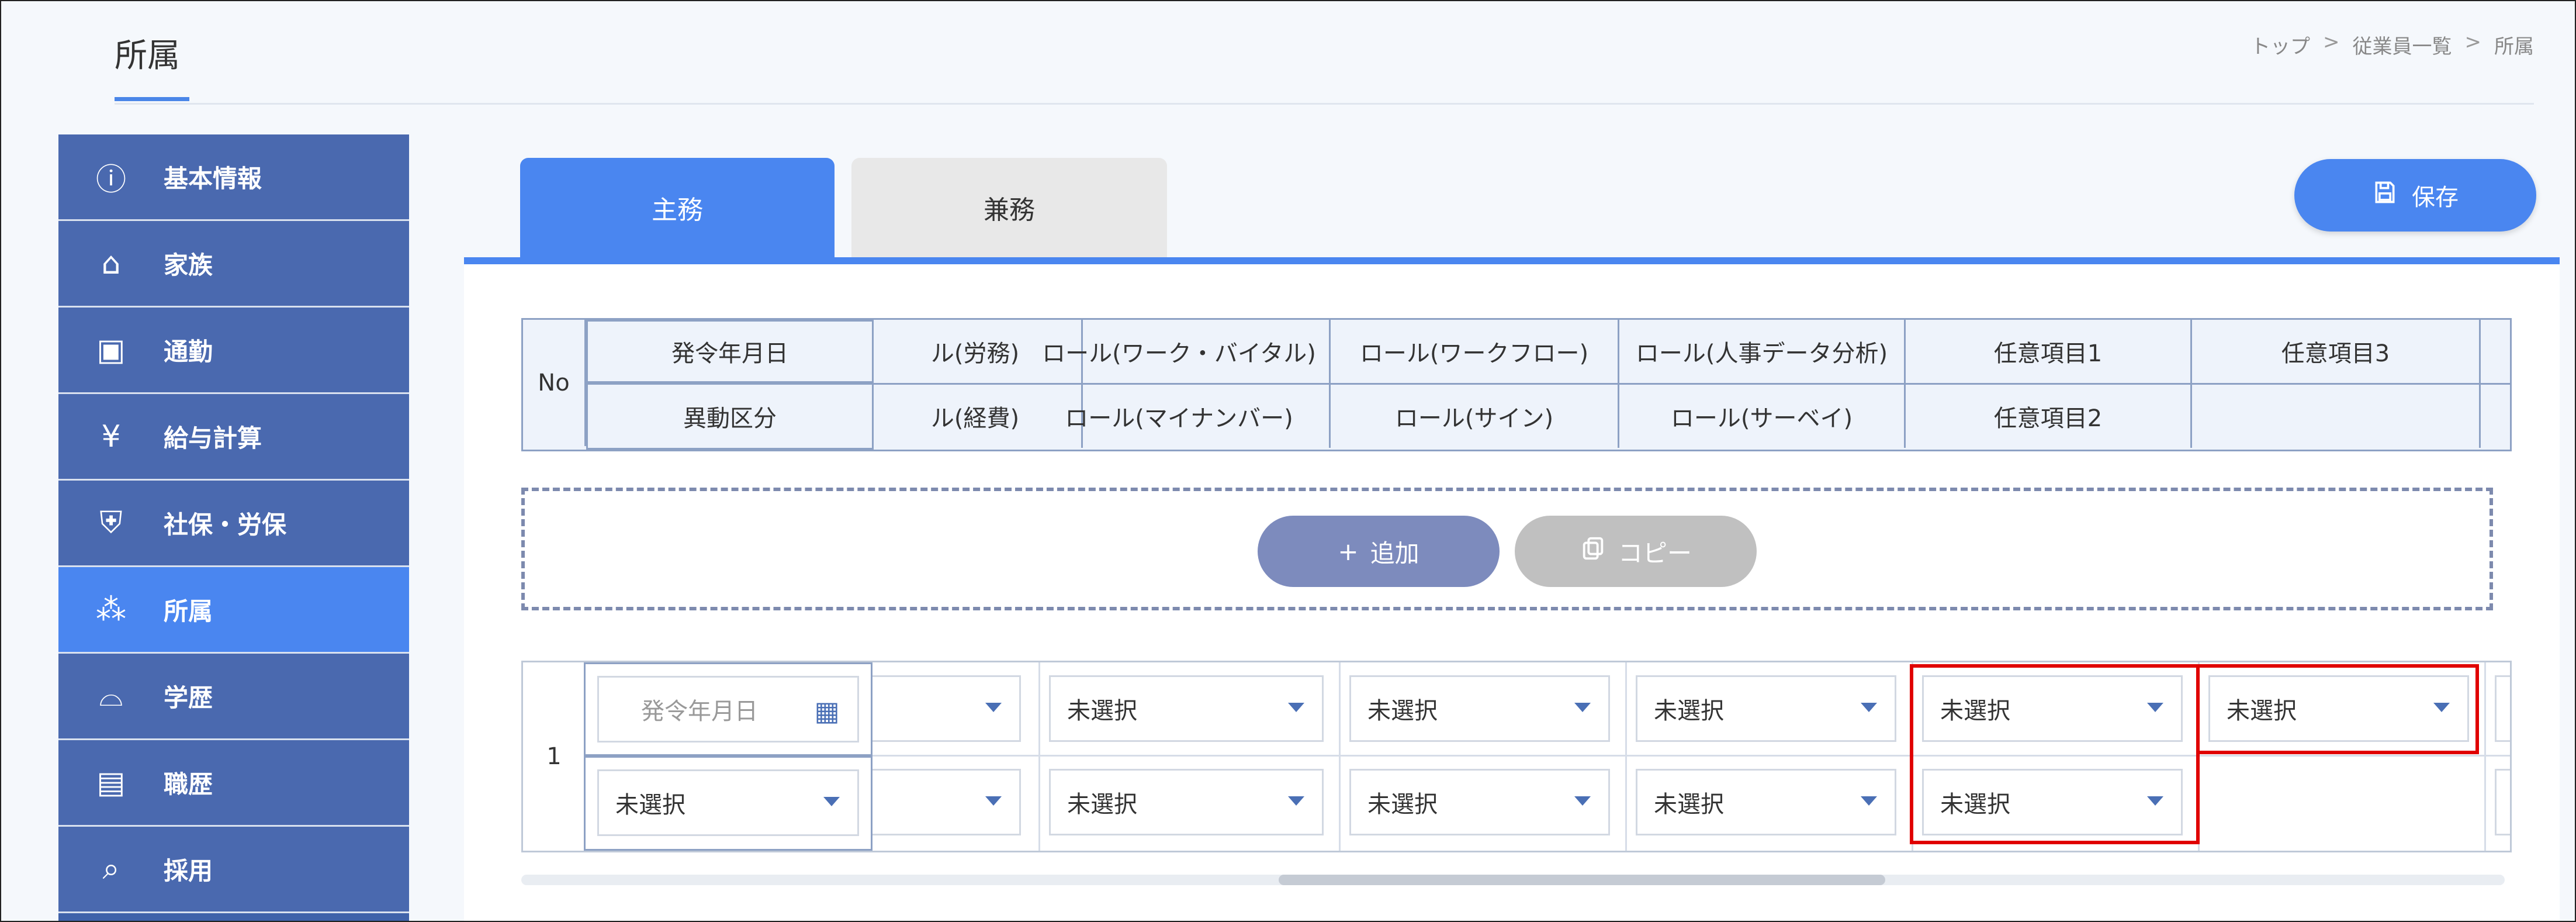  I want to click on sidebar-item-insurance: ⛨ 社保・労保, so click(234, 524).